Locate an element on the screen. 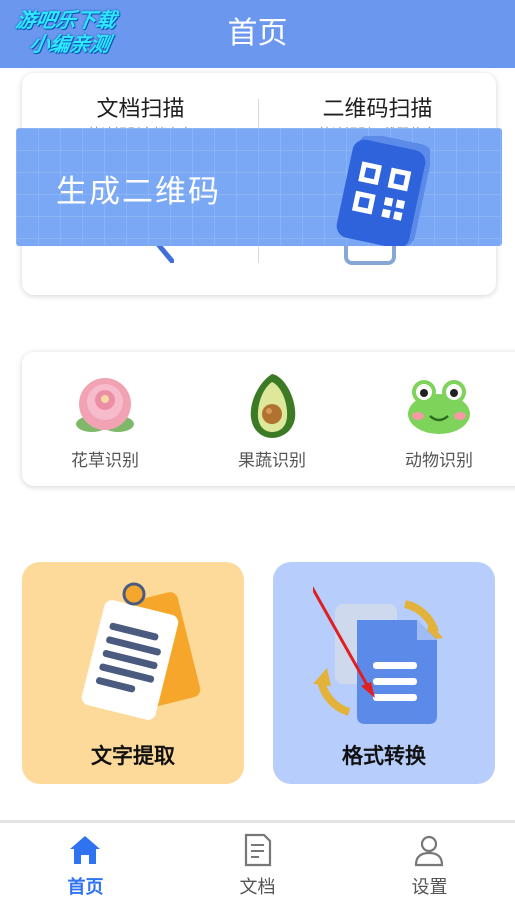  text-extract-tile: 文字提取 is located at coordinates (133, 673).